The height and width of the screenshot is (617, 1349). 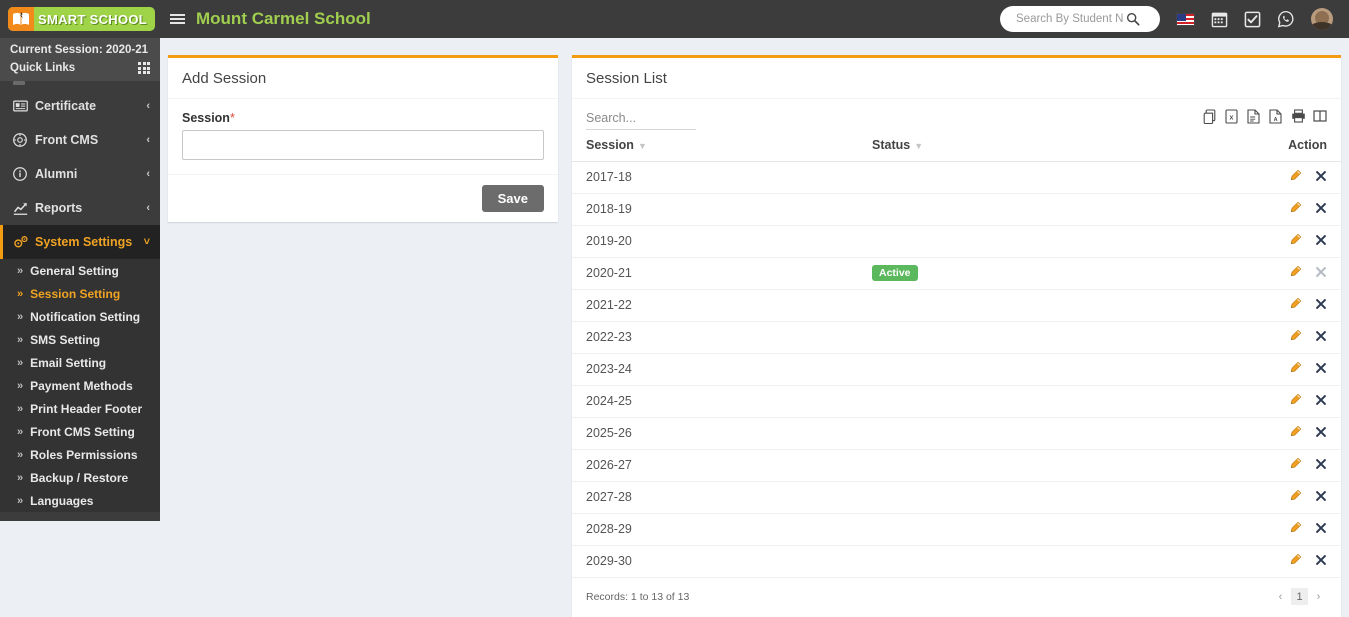 I want to click on student-search-box, so click(x=1080, y=19).